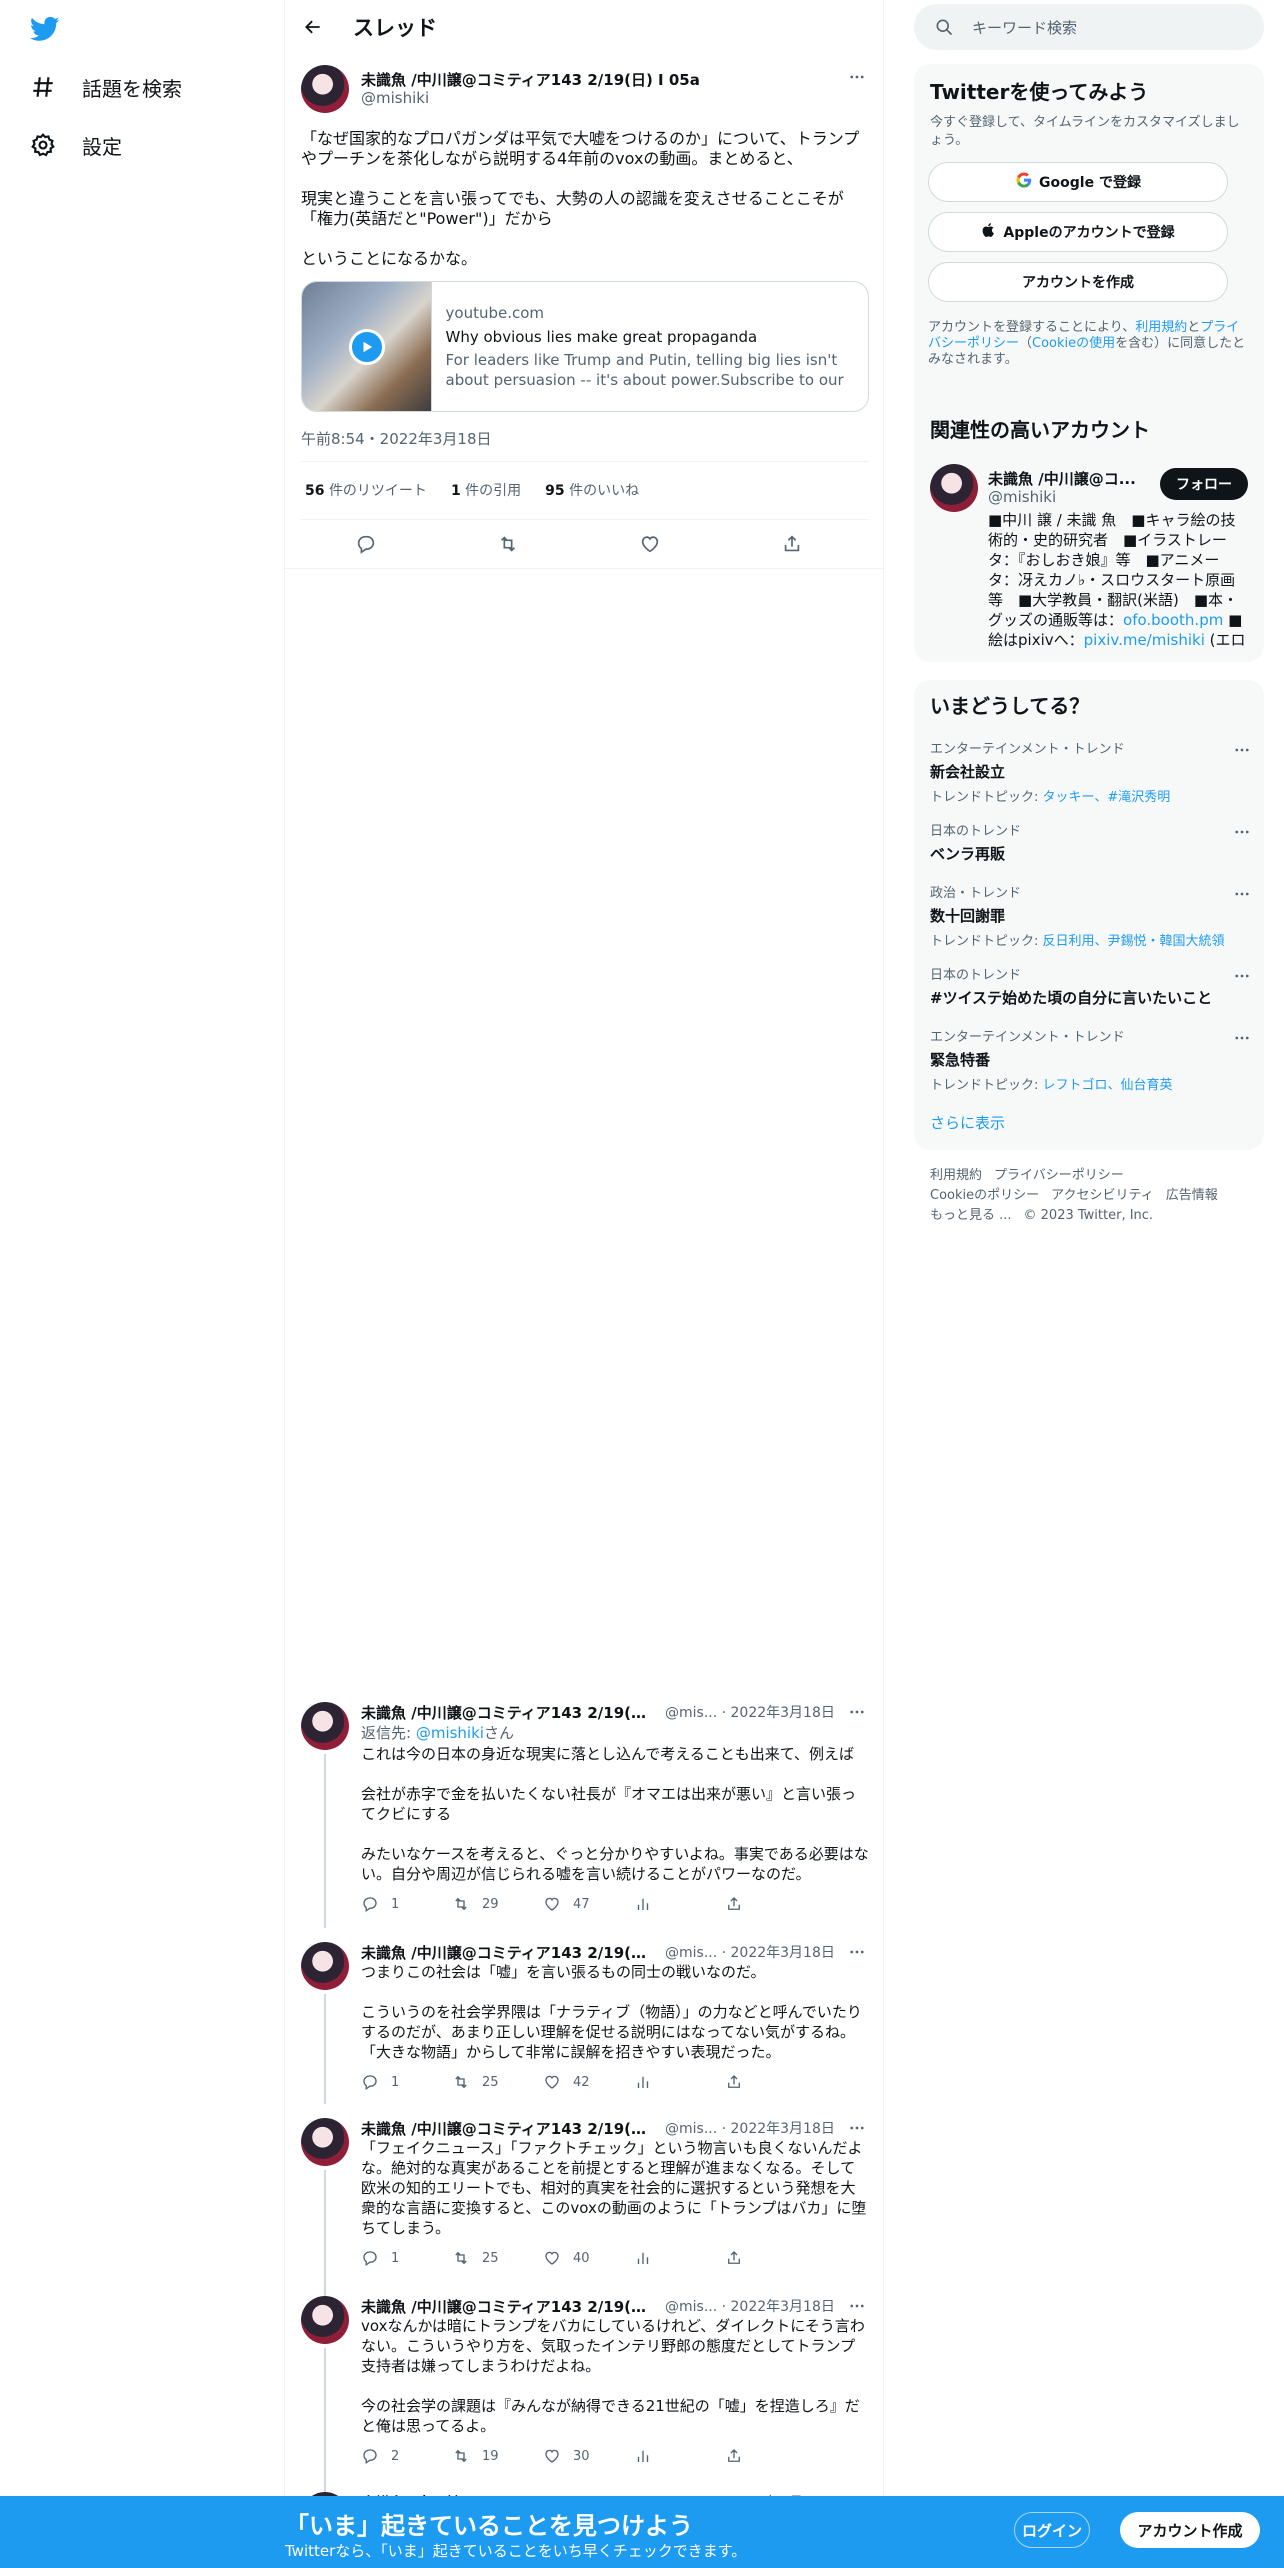  What do you see at coordinates (1071, 998) in the screenshot?
I see `trend-name: #ツイステ始めた頃の自分に言いたいこと` at bounding box center [1071, 998].